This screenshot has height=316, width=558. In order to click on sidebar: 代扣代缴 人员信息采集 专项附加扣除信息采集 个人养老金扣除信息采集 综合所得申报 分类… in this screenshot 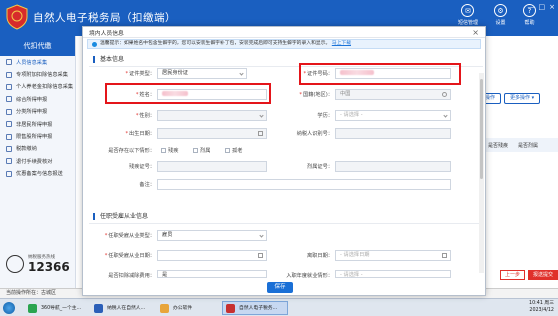, I will do `click(38, 162)`.